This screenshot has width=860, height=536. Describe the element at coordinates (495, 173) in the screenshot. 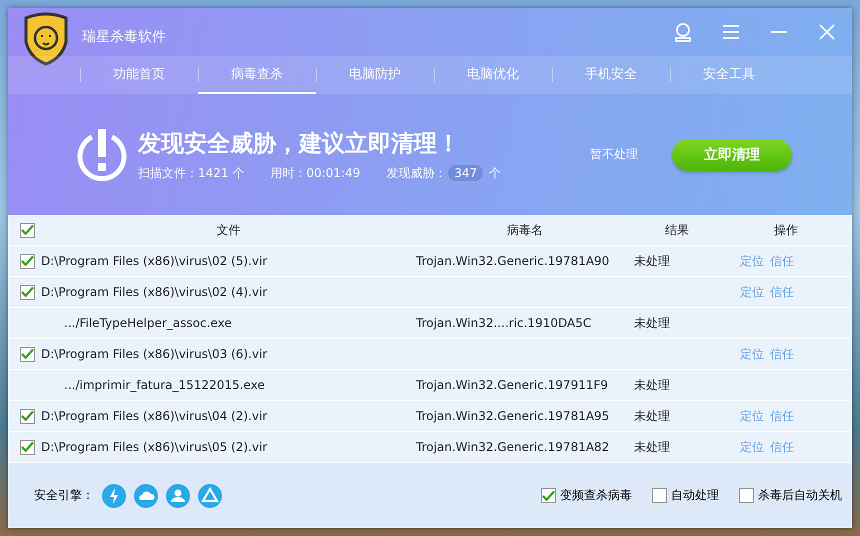

I see `threats-unit: 个` at that location.